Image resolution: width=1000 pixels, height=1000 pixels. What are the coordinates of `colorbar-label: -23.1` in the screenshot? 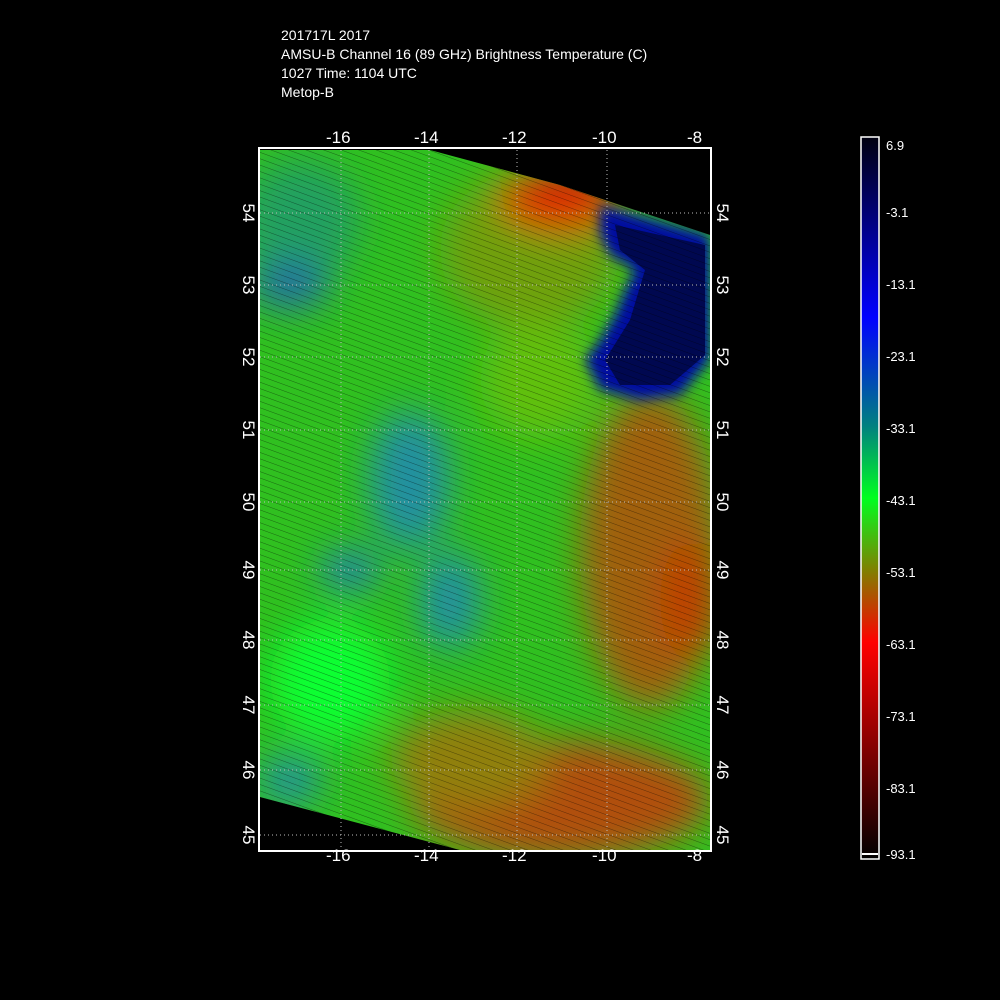 It's located at (901, 356).